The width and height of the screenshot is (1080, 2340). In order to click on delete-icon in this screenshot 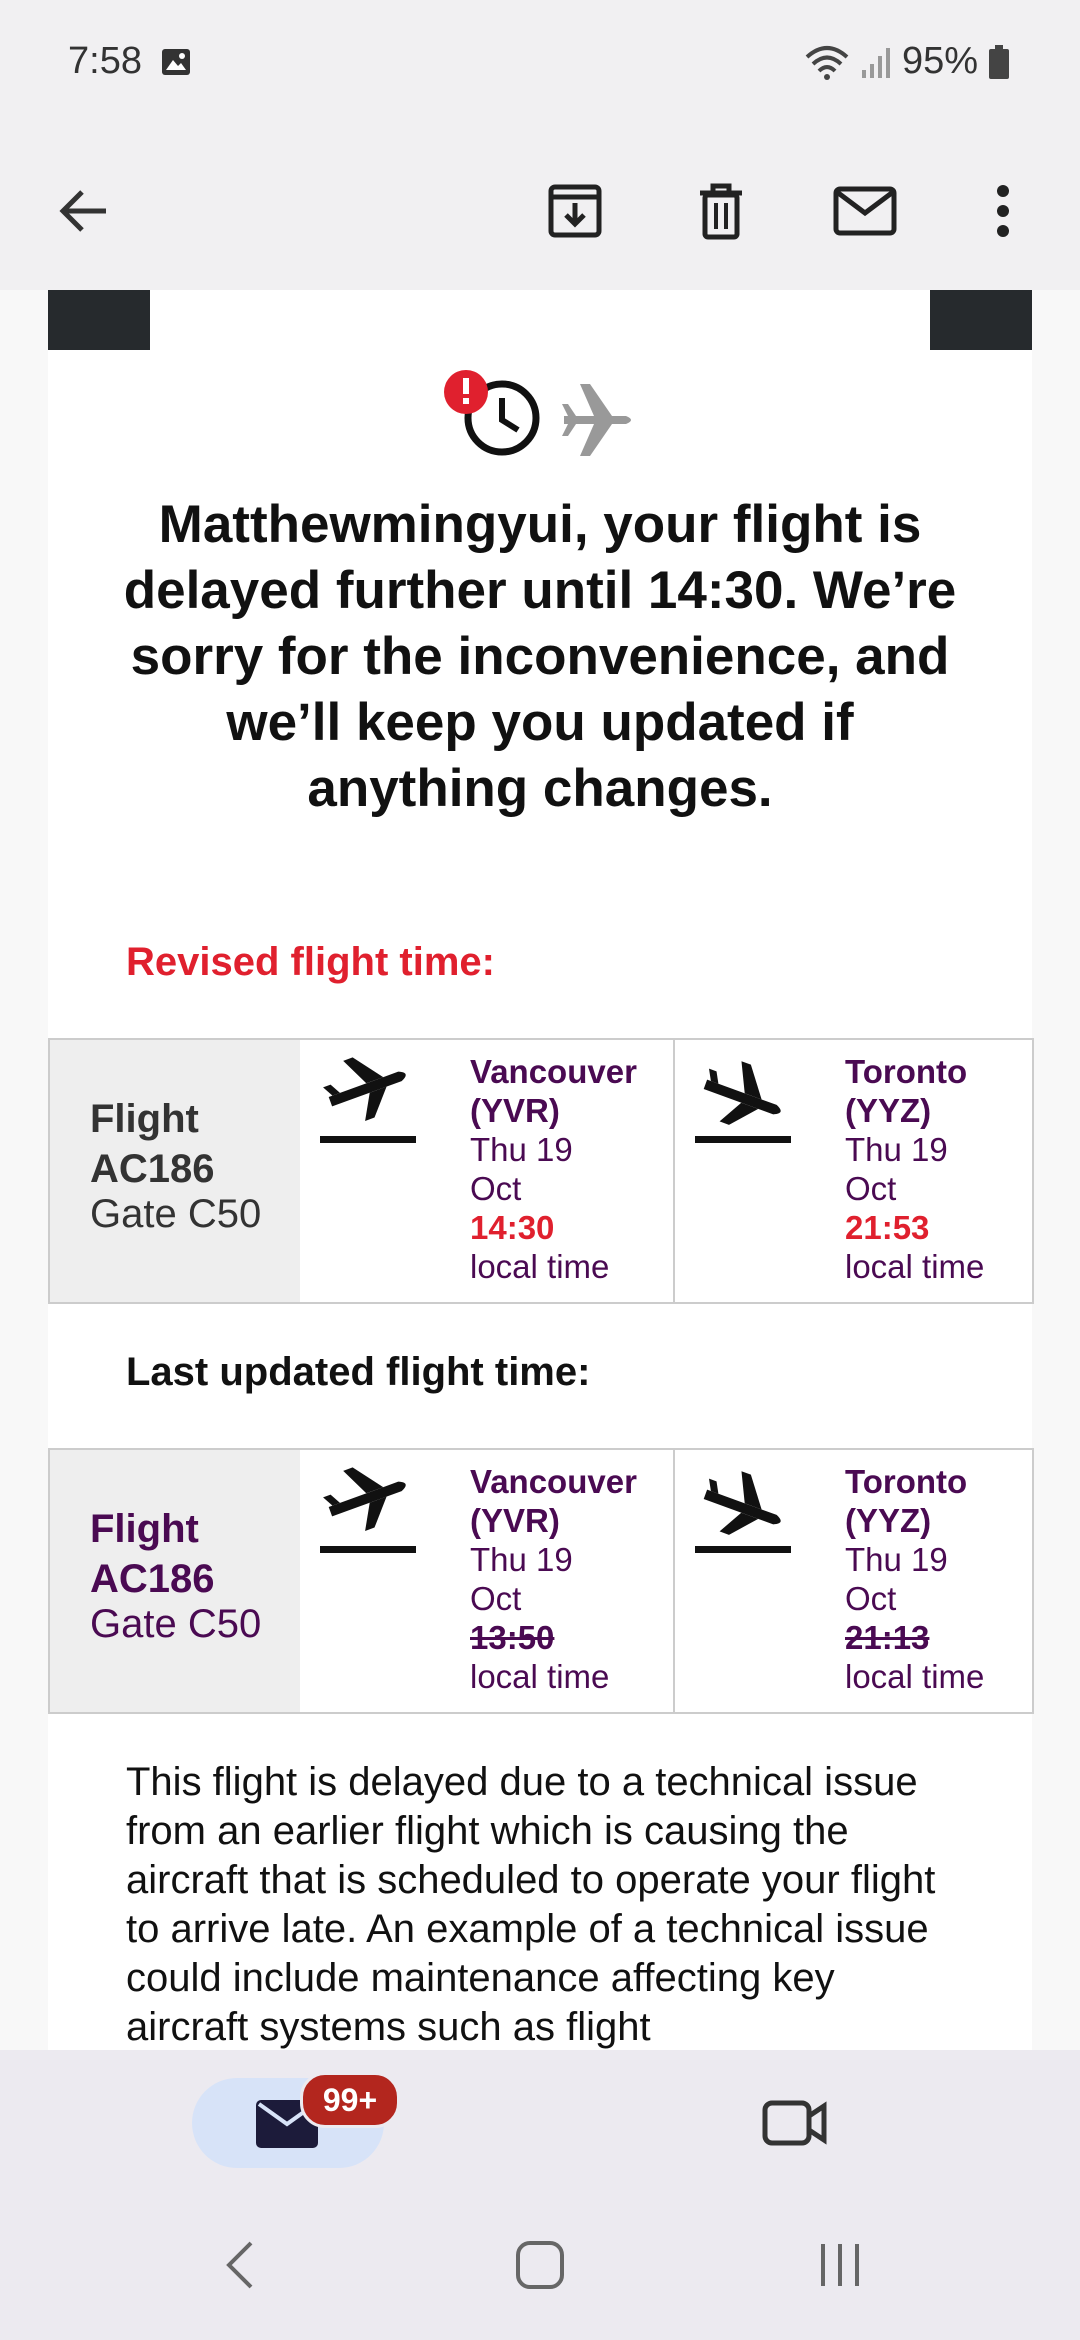, I will do `click(721, 211)`.